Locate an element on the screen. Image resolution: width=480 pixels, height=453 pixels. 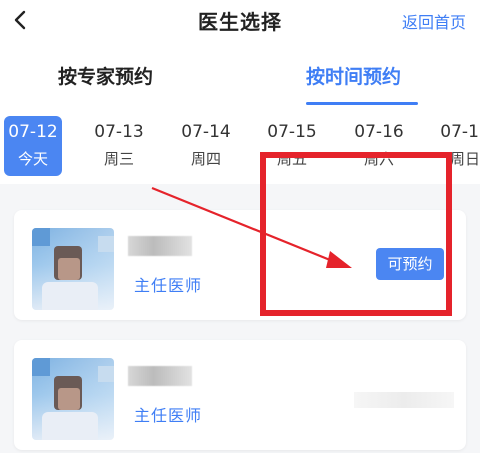
date-label: 07-13 is located at coordinates (119, 132).